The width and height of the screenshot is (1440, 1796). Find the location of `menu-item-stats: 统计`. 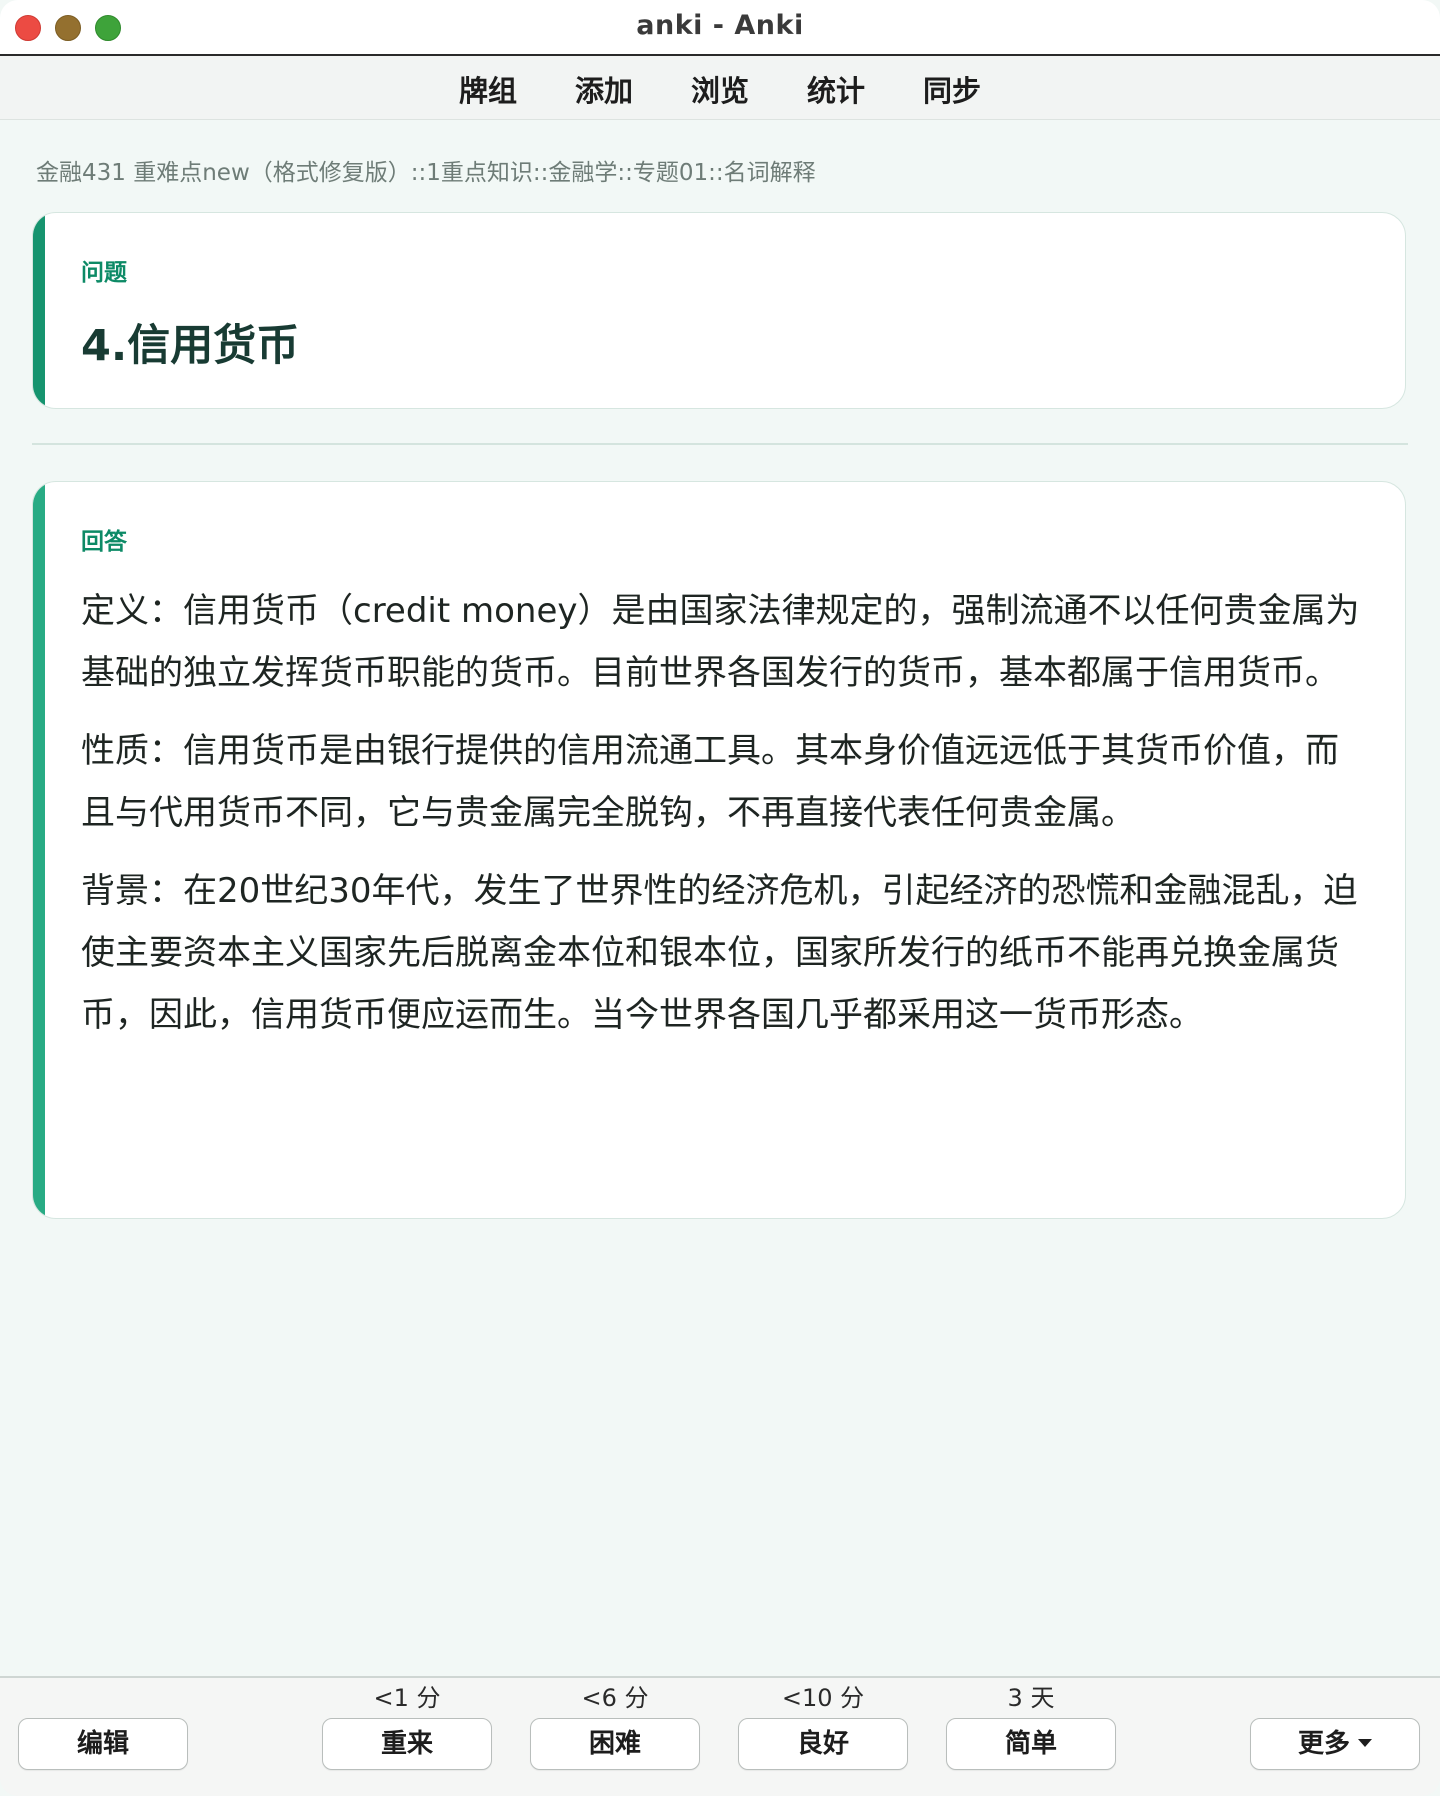

menu-item-stats: 统计 is located at coordinates (836, 89).